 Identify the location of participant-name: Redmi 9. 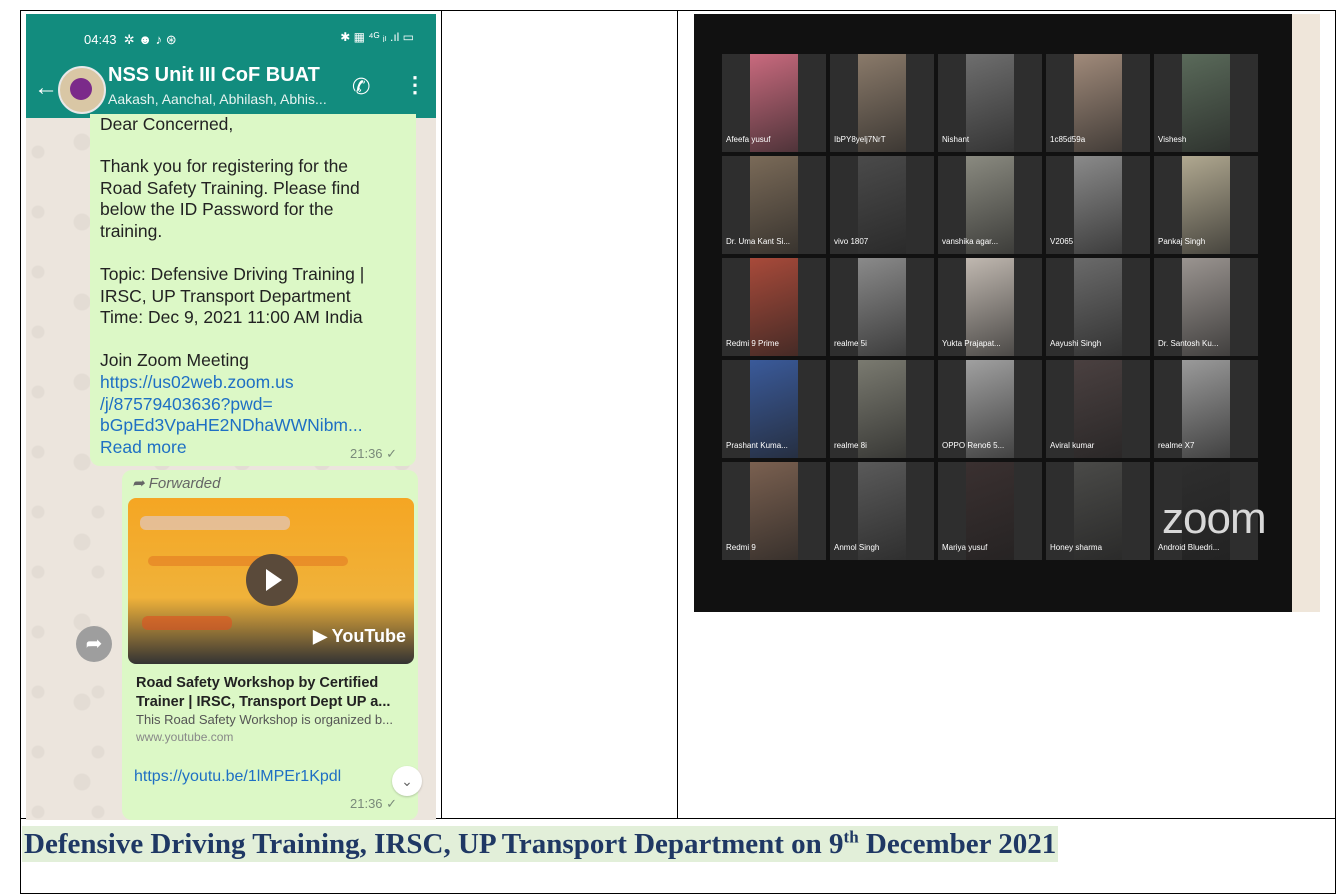
(741, 547).